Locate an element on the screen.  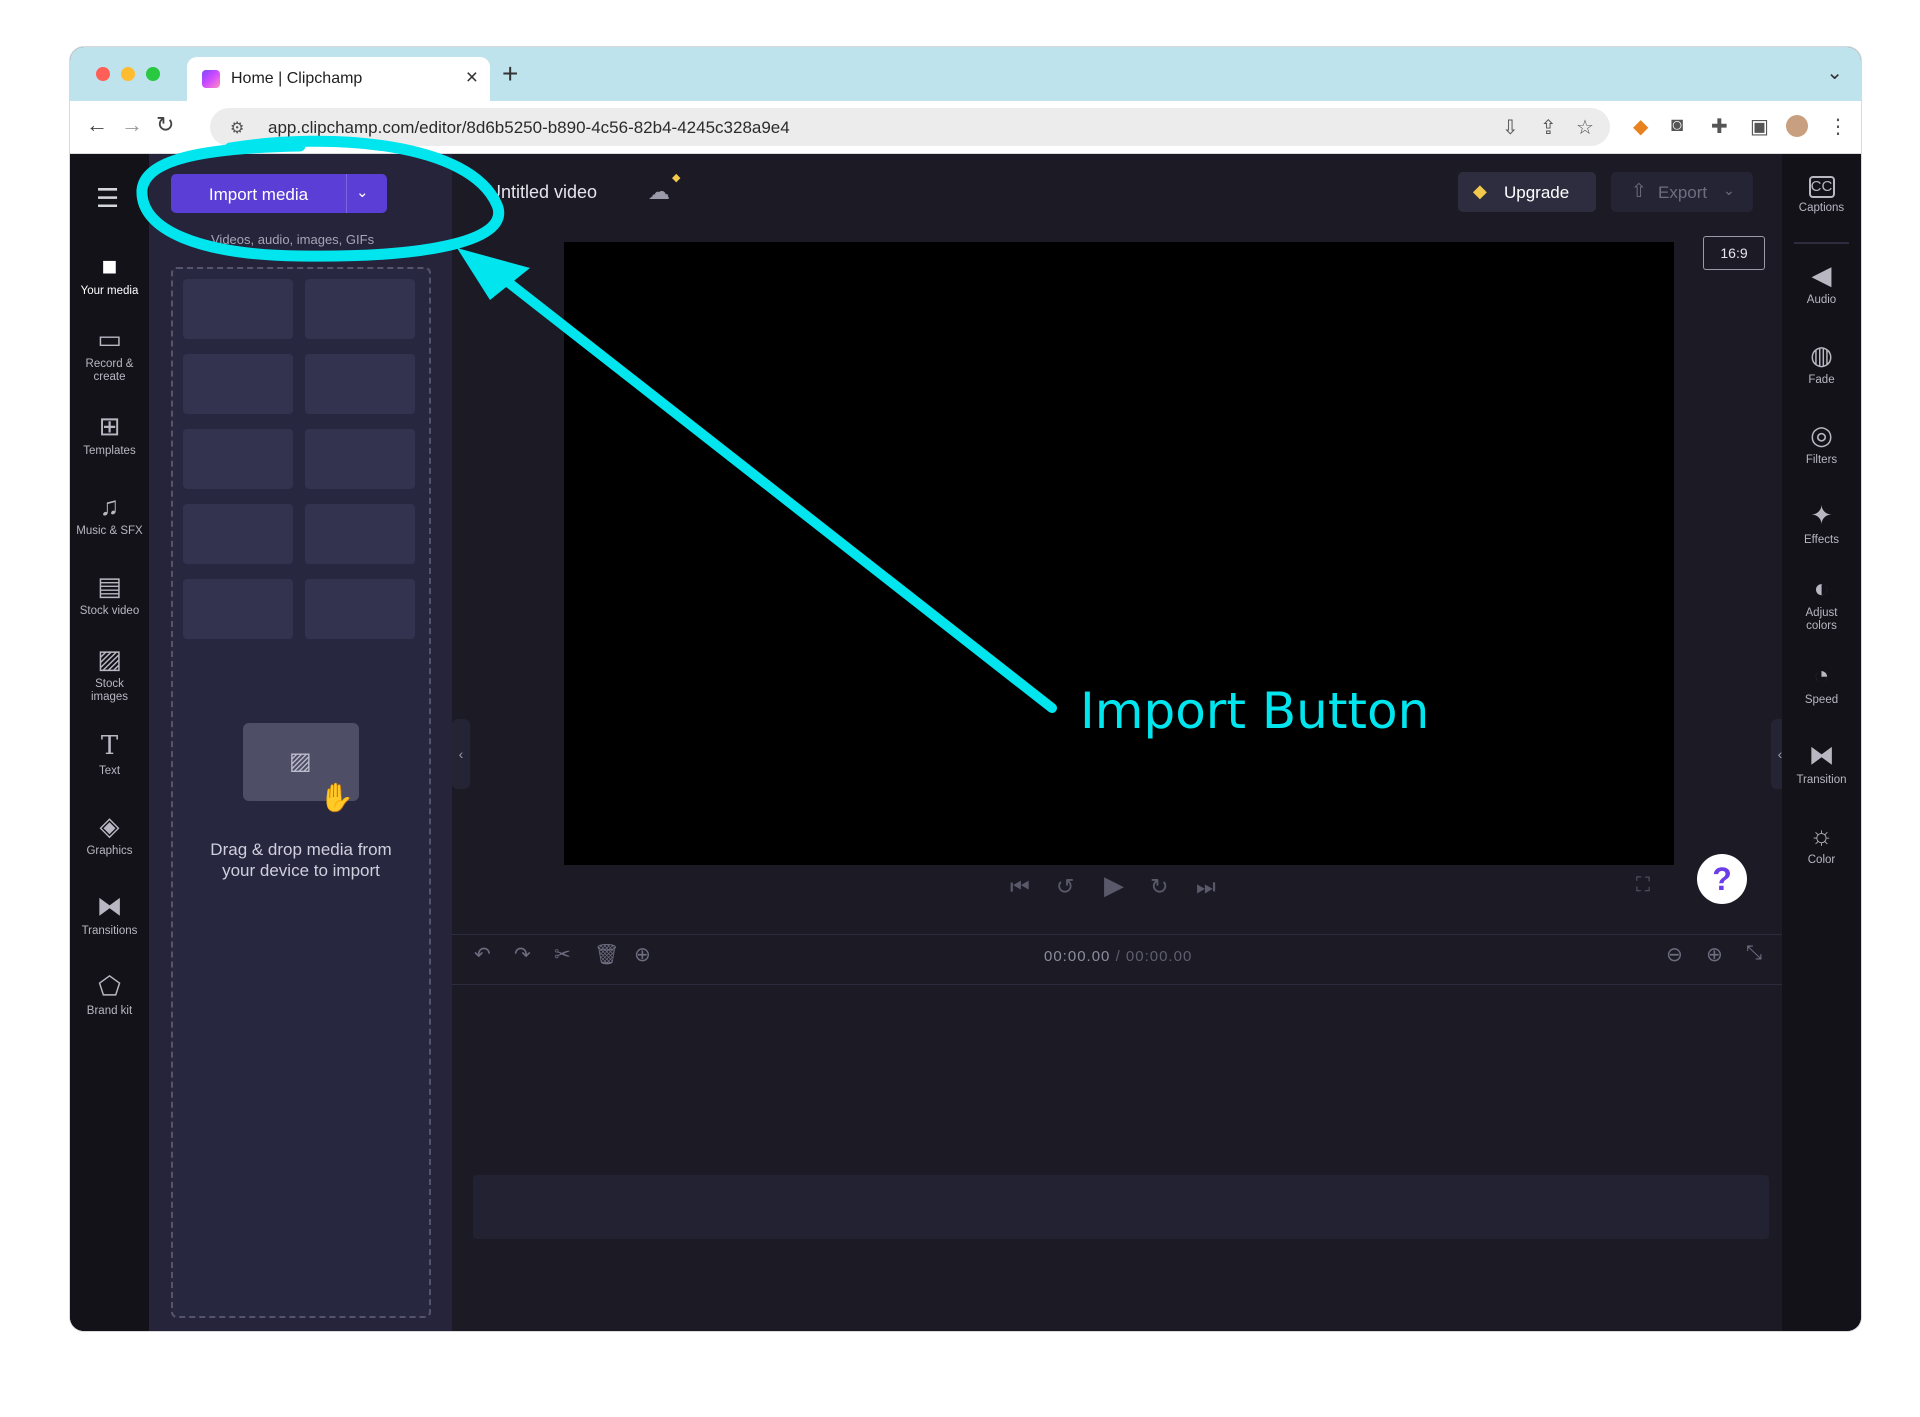
sidebar-item-adjust-colors: ◐ Adjust colors is located at coordinates (1821, 603).